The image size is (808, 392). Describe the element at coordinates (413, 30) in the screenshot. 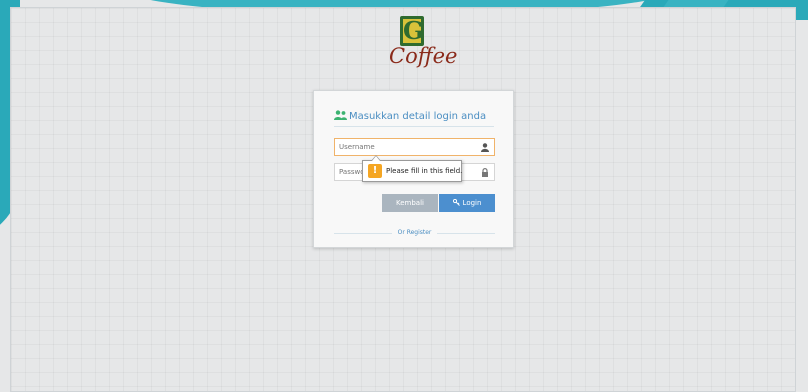

I see `logo-letter: G` at that location.